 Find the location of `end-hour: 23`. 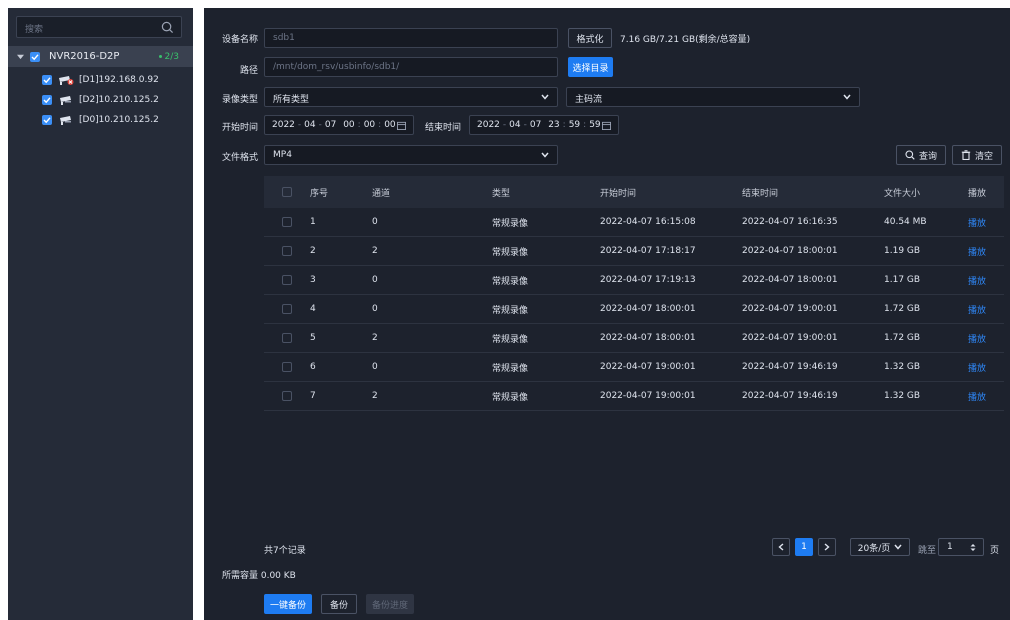

end-hour: 23 is located at coordinates (553, 125).